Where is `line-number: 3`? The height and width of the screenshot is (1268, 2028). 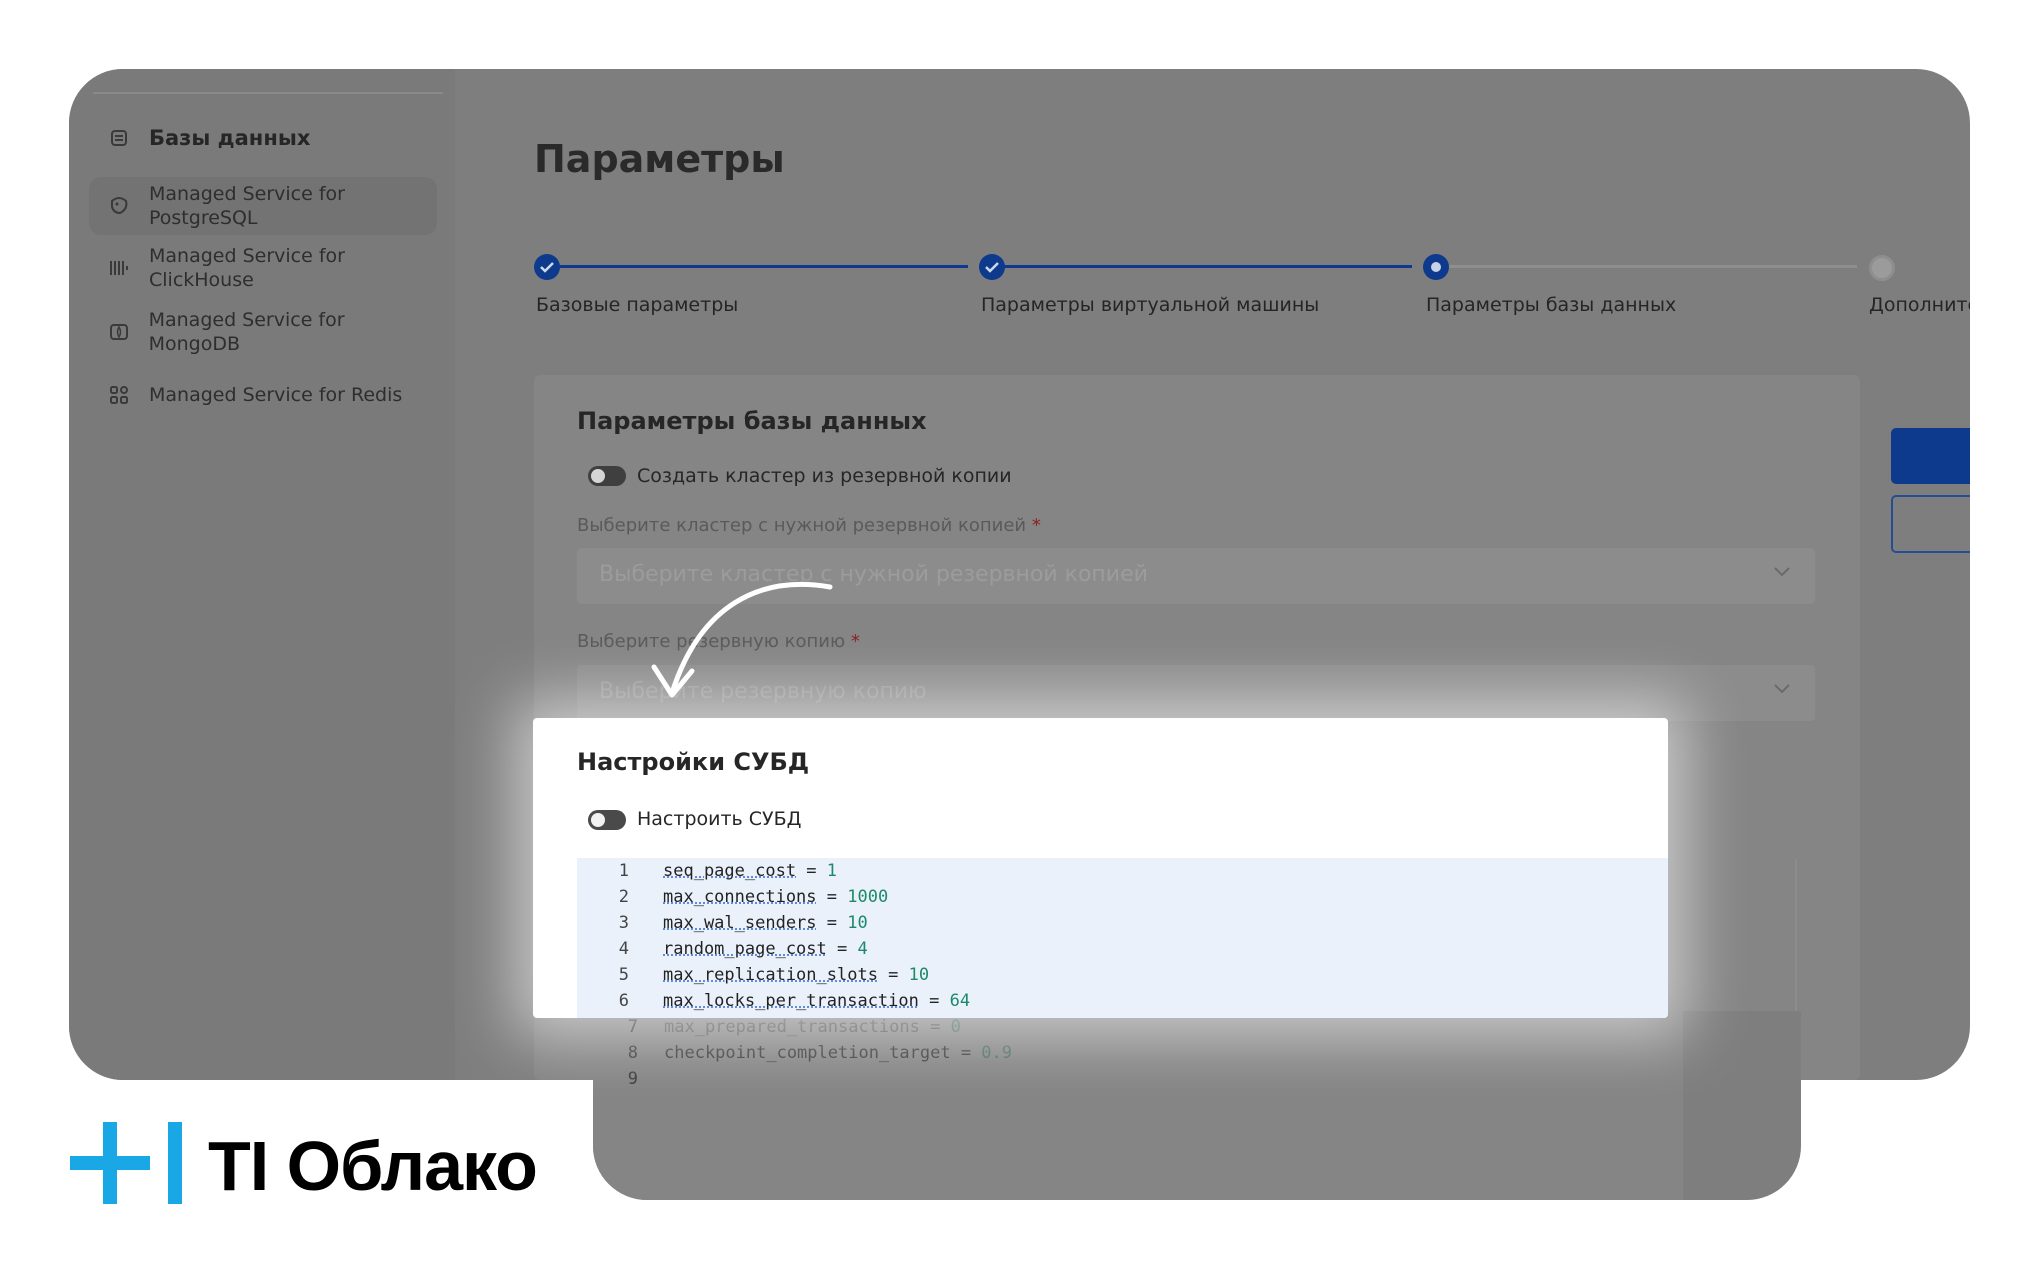
line-number: 3 is located at coordinates (623, 923).